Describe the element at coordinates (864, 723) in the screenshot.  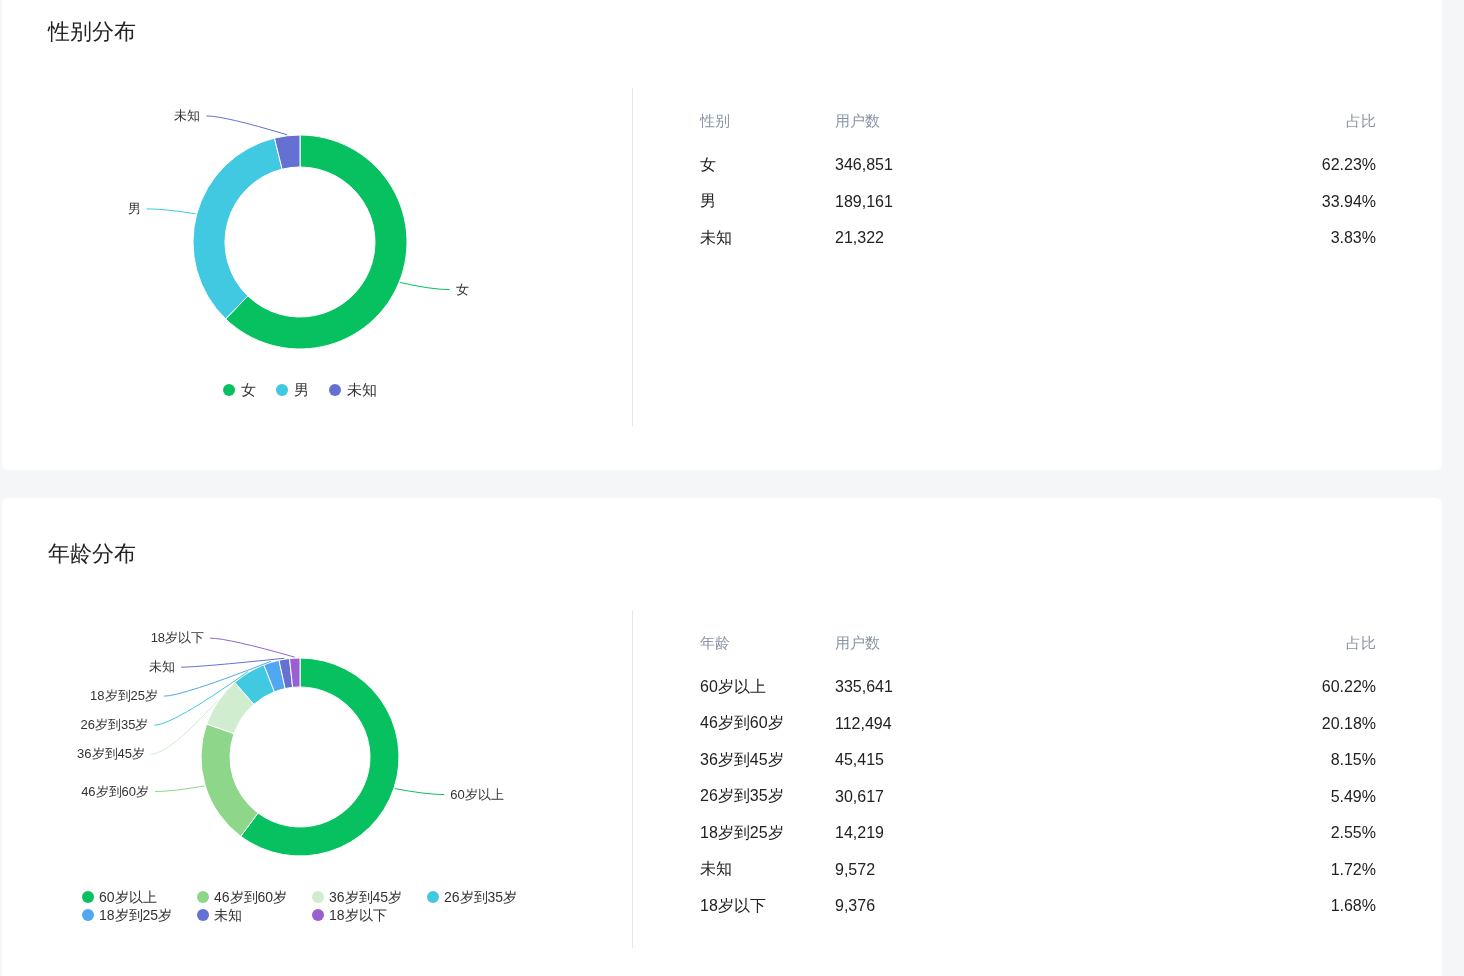
I see `table-cell-text: 112,494` at that location.